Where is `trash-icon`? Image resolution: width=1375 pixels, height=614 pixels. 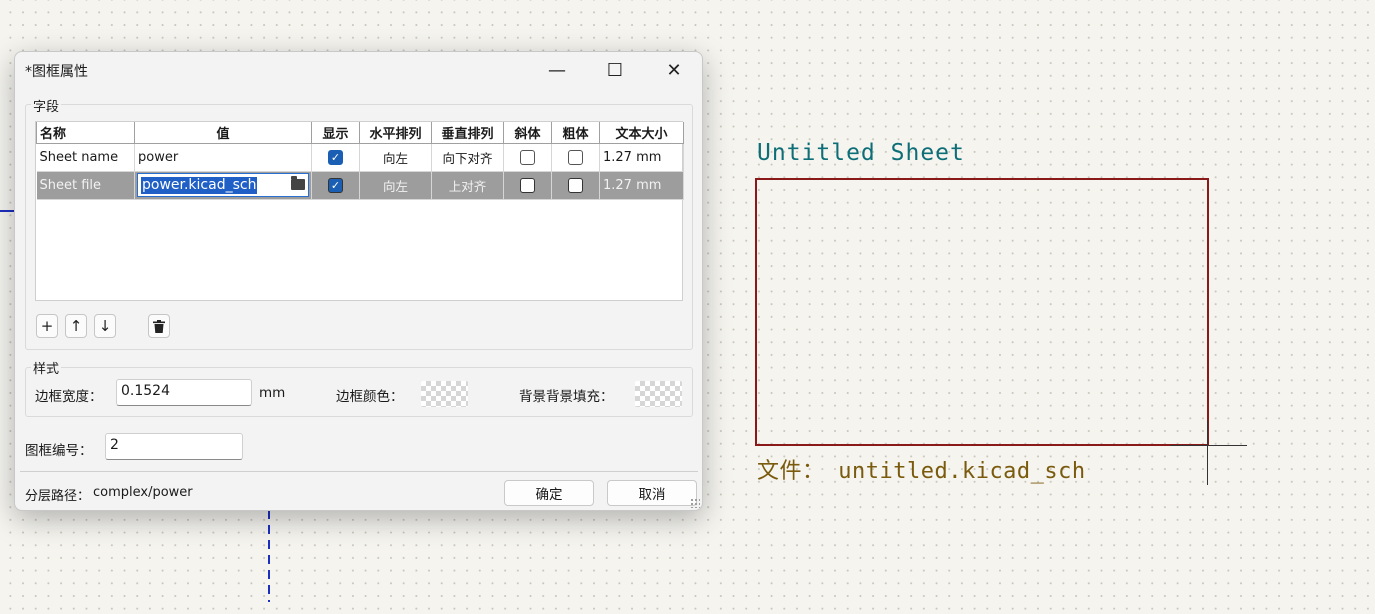
trash-icon is located at coordinates (159, 326).